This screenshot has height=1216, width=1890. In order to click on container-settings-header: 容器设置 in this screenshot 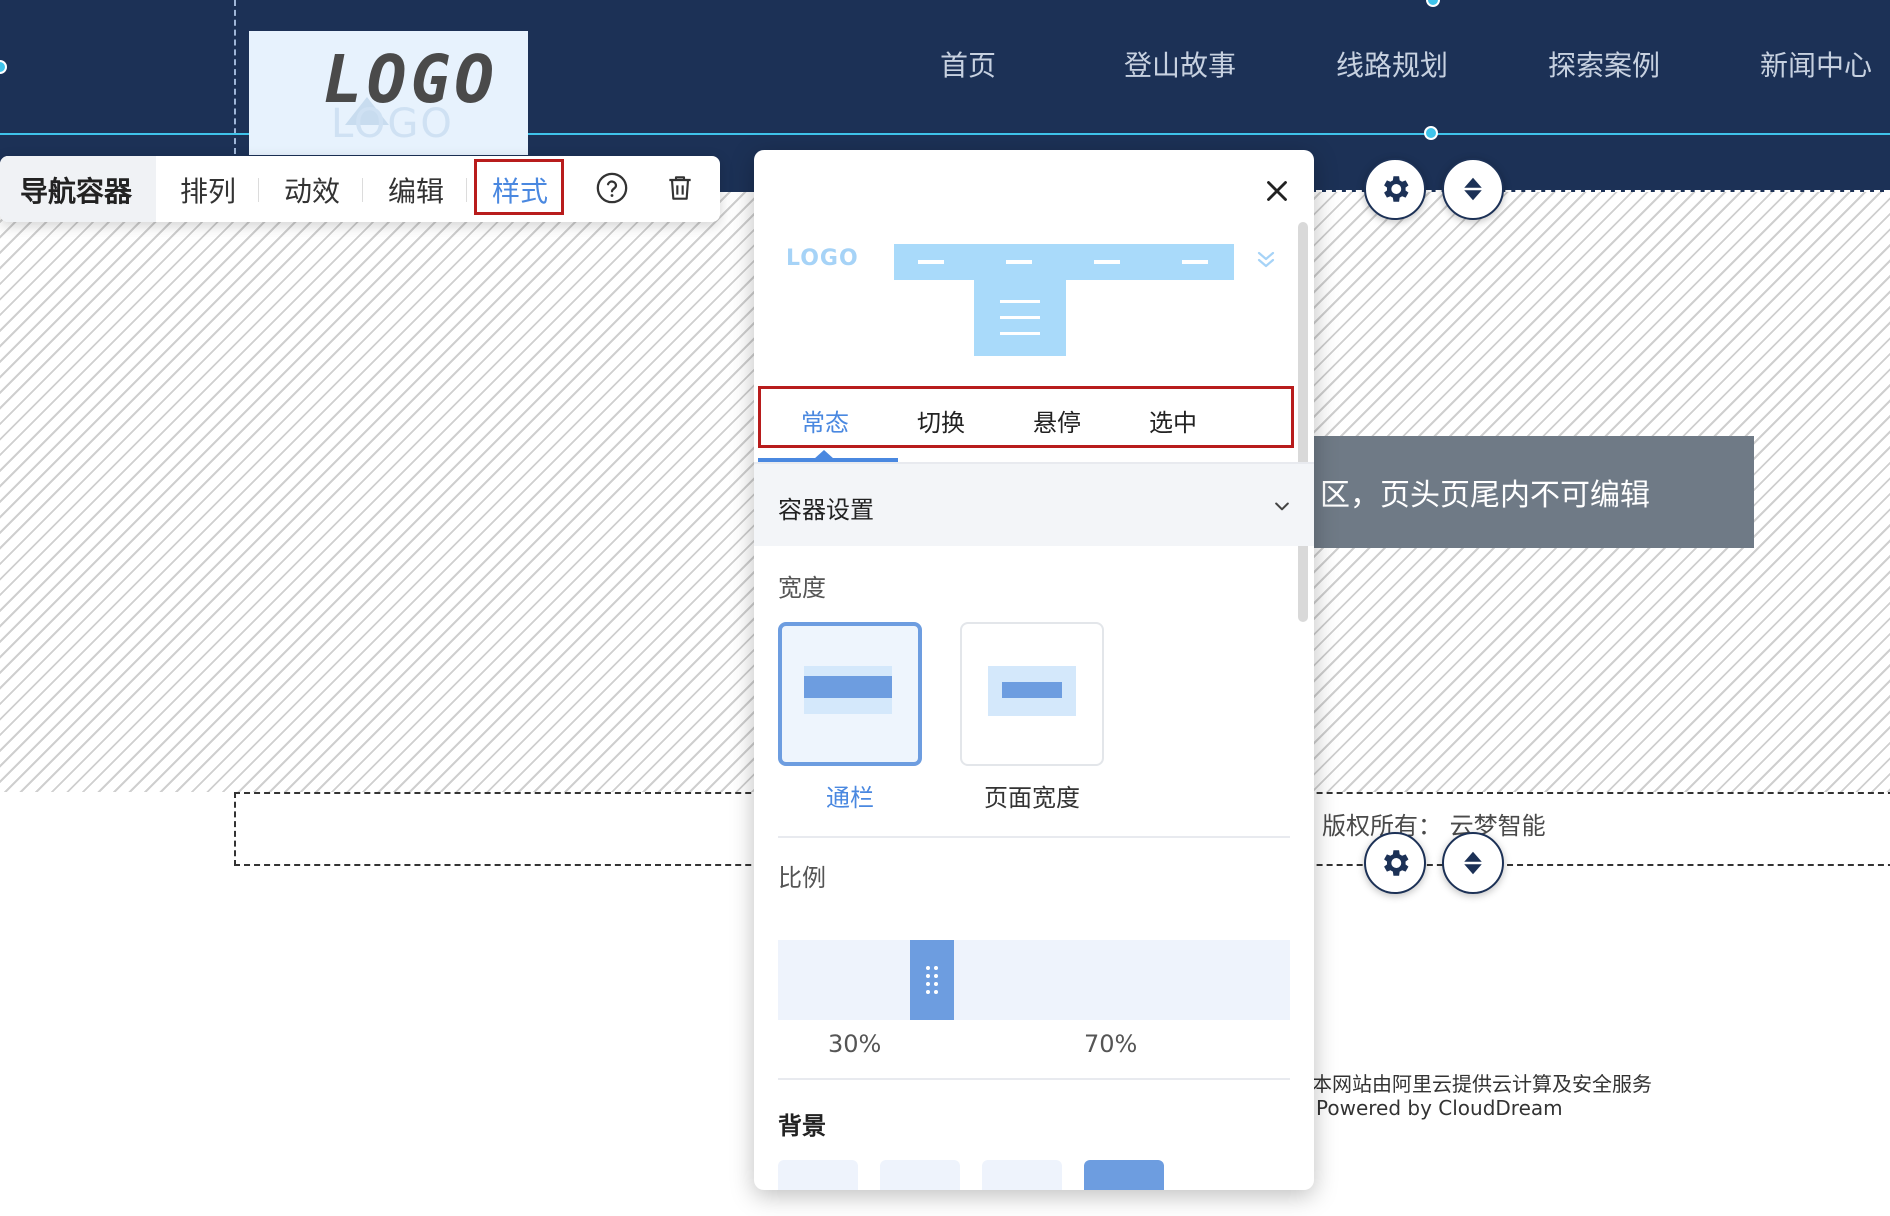, I will do `click(1034, 505)`.